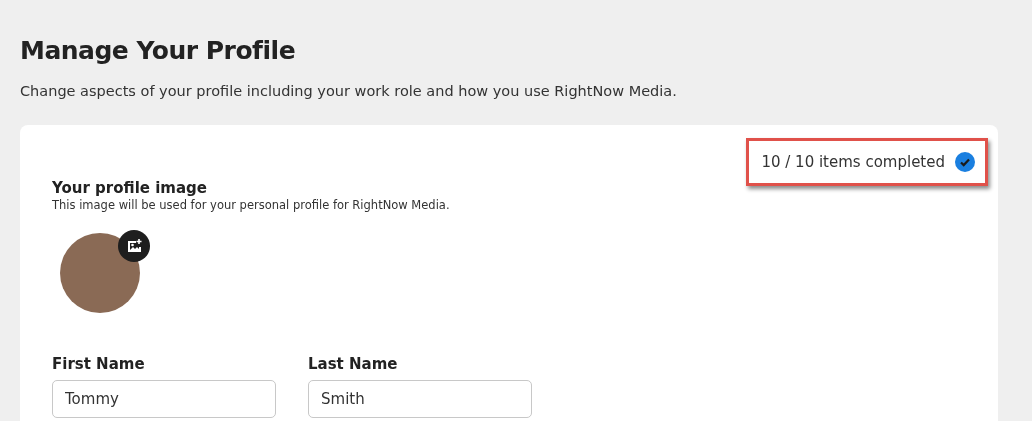 This screenshot has width=1032, height=421. Describe the element at coordinates (353, 364) in the screenshot. I see `field-label: Last Name` at that location.